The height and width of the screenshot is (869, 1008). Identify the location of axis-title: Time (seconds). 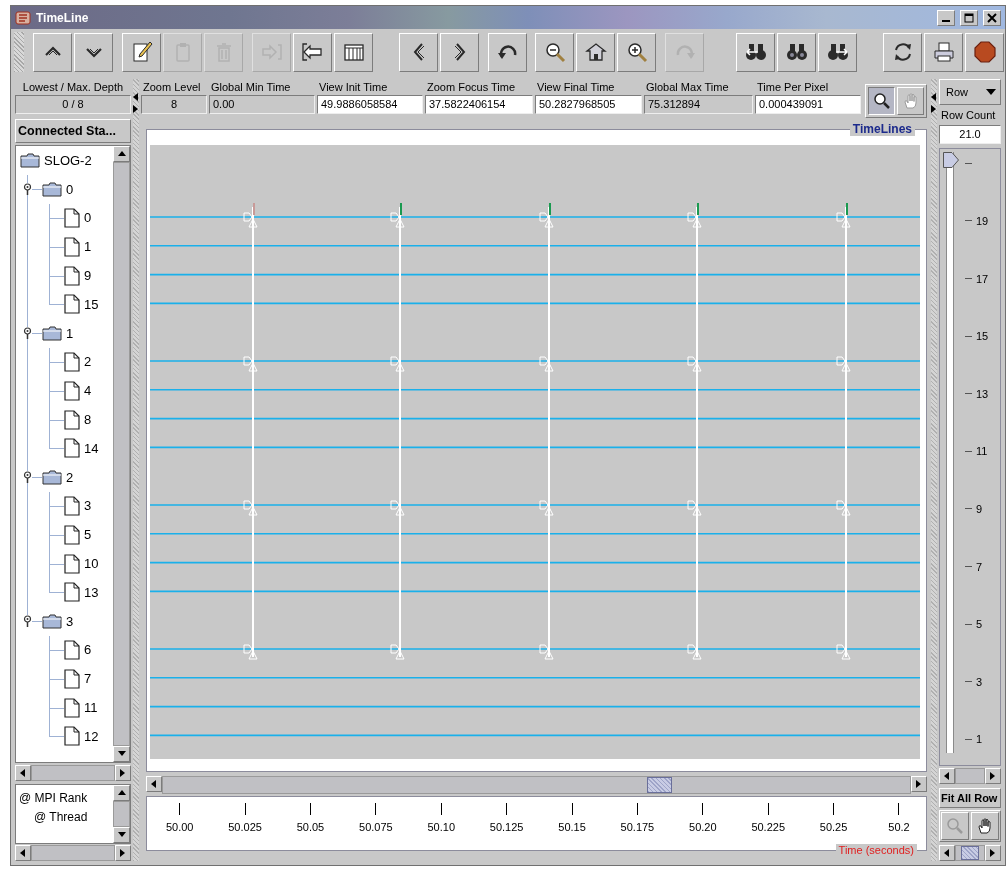
(876, 850).